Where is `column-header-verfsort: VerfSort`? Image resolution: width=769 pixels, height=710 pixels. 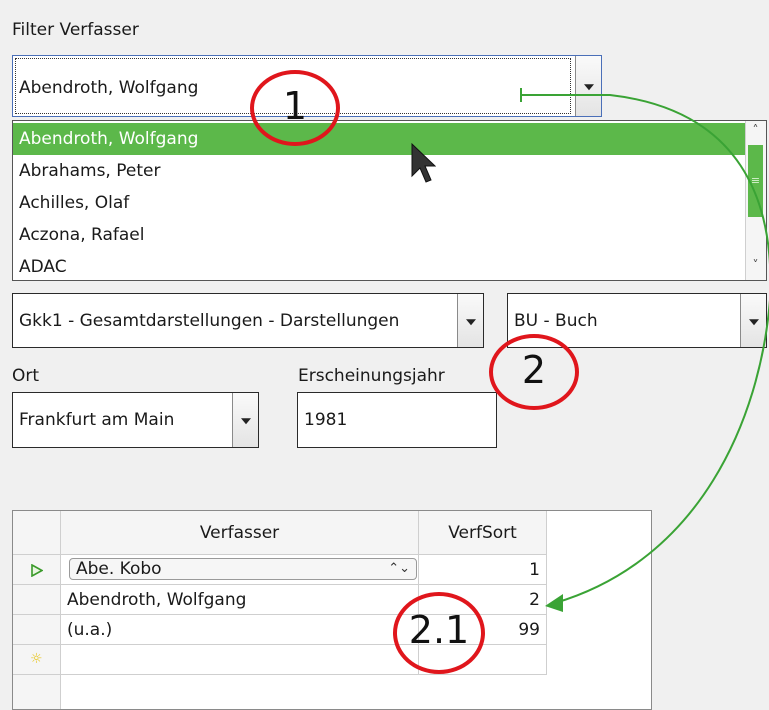
column-header-verfsort: VerfSort is located at coordinates (483, 533).